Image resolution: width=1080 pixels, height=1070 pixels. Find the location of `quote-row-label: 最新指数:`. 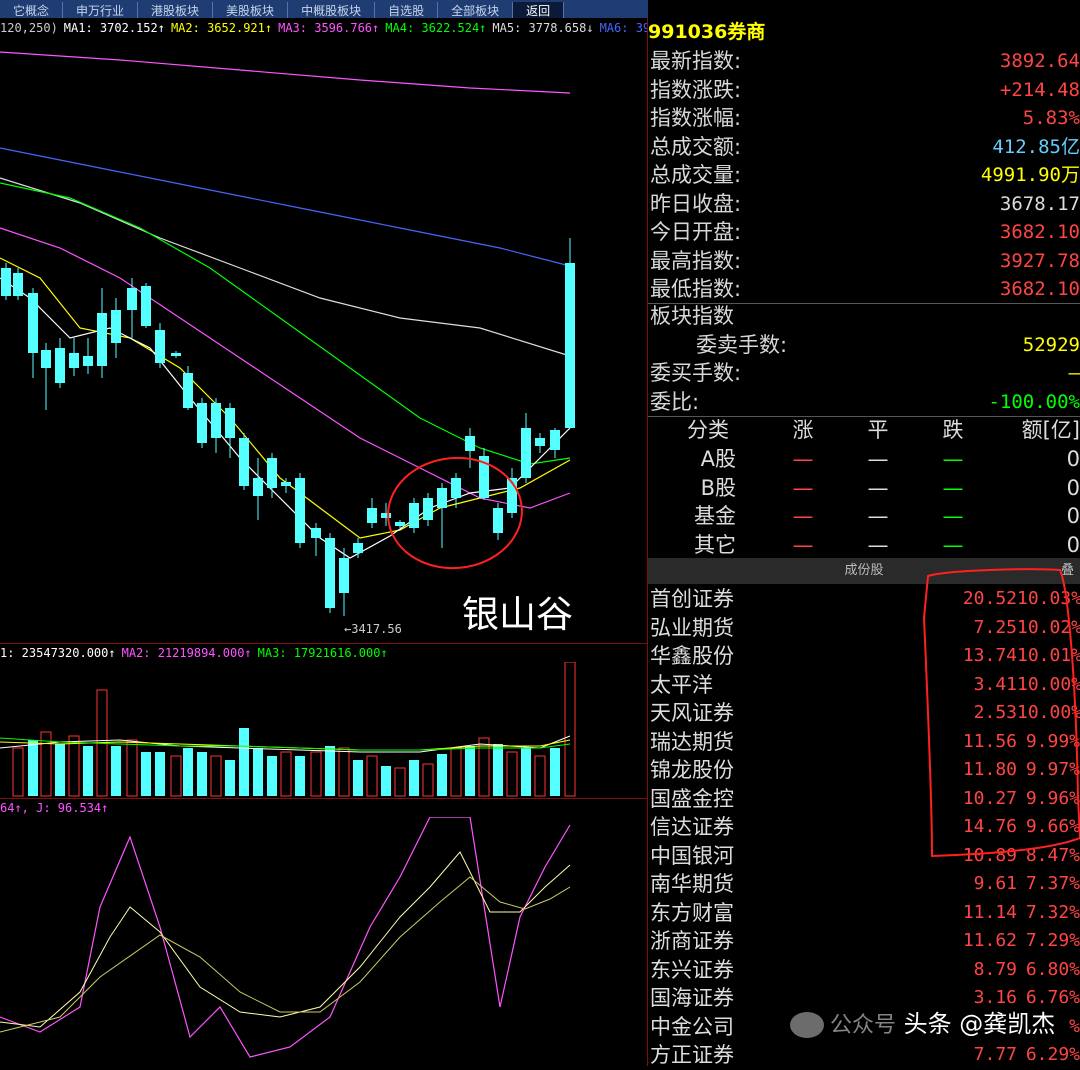

quote-row-label: 最新指数: is located at coordinates (696, 61).